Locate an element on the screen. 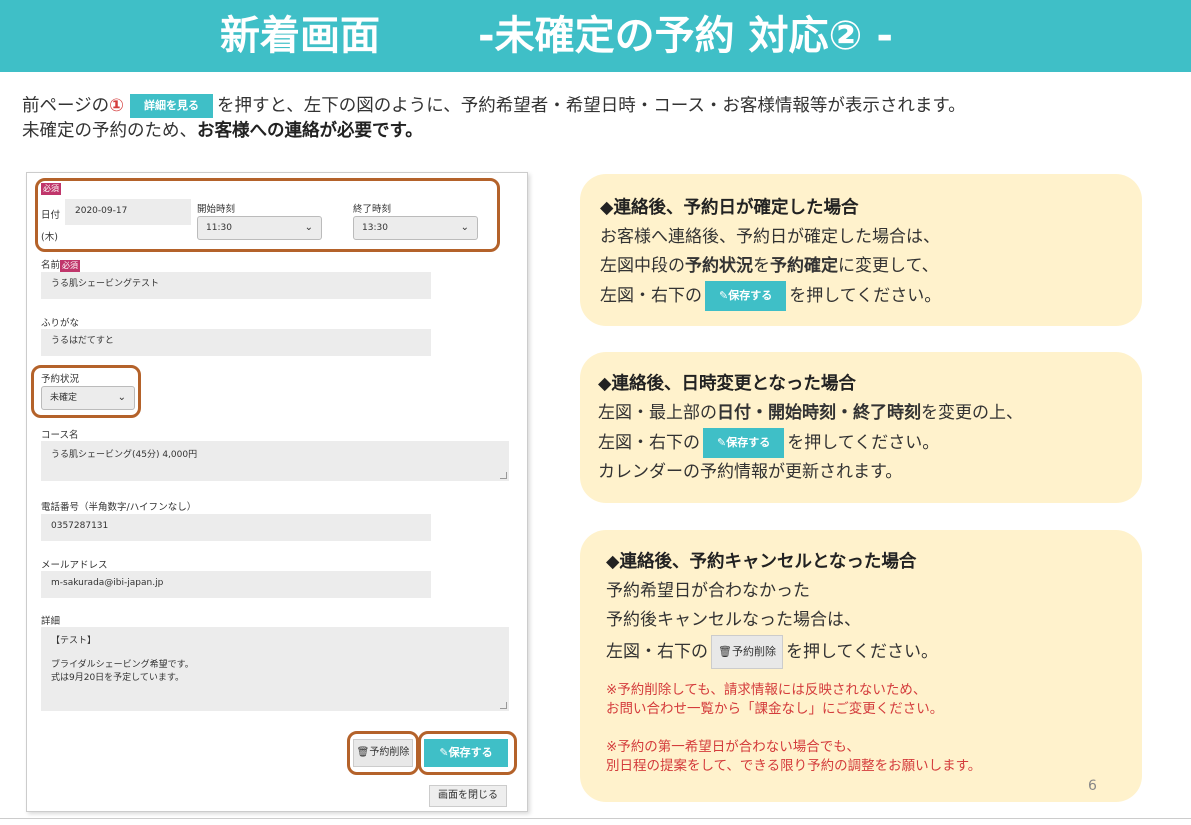 The width and height of the screenshot is (1191, 825). card2-line3: カレンダーの予約情報が更新されます。 is located at coordinates (750, 472).